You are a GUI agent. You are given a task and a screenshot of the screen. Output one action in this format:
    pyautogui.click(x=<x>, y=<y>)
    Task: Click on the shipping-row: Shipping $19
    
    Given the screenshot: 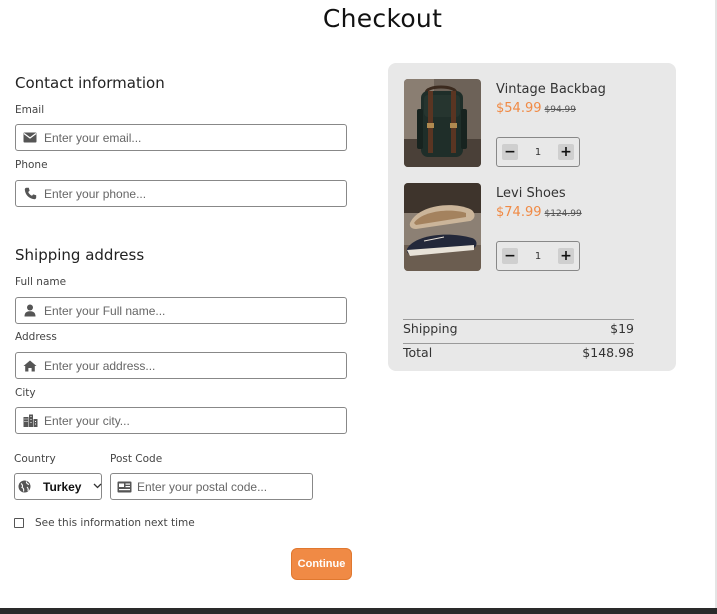 What is the action you would take?
    pyautogui.click(x=518, y=327)
    